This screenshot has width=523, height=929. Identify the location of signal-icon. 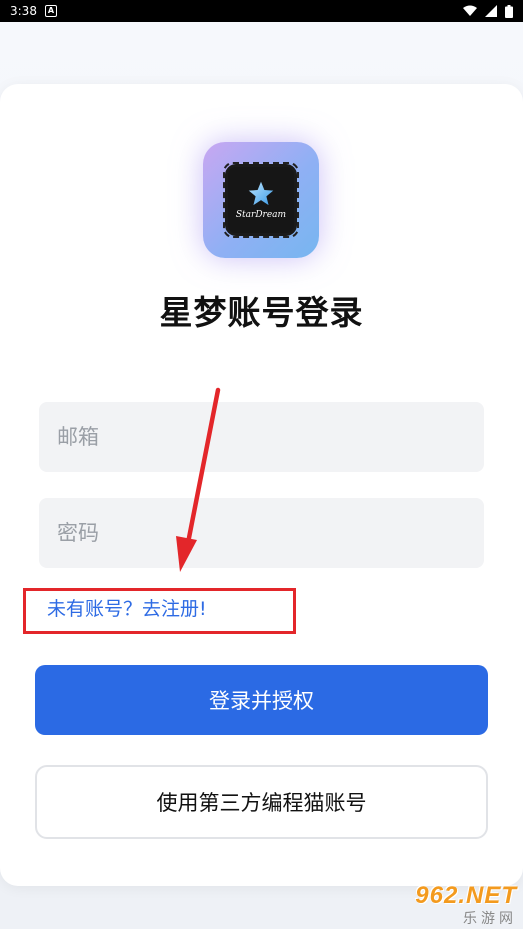
(491, 11).